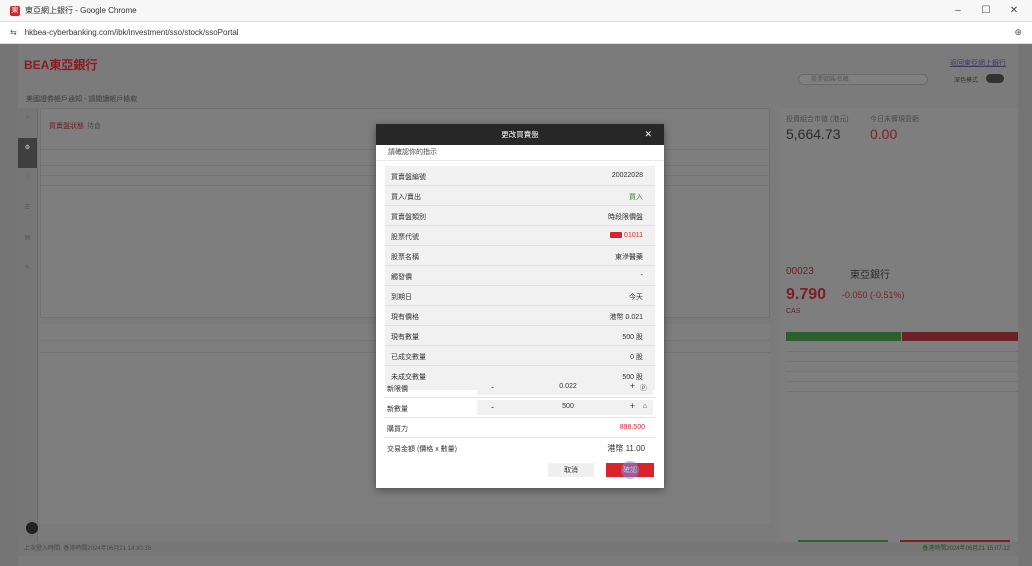 This screenshot has width=1032, height=566. Describe the element at coordinates (966, 549) in the screenshot. I see `current-time-text: 香港時間2024年06月21 15:07:12` at that location.